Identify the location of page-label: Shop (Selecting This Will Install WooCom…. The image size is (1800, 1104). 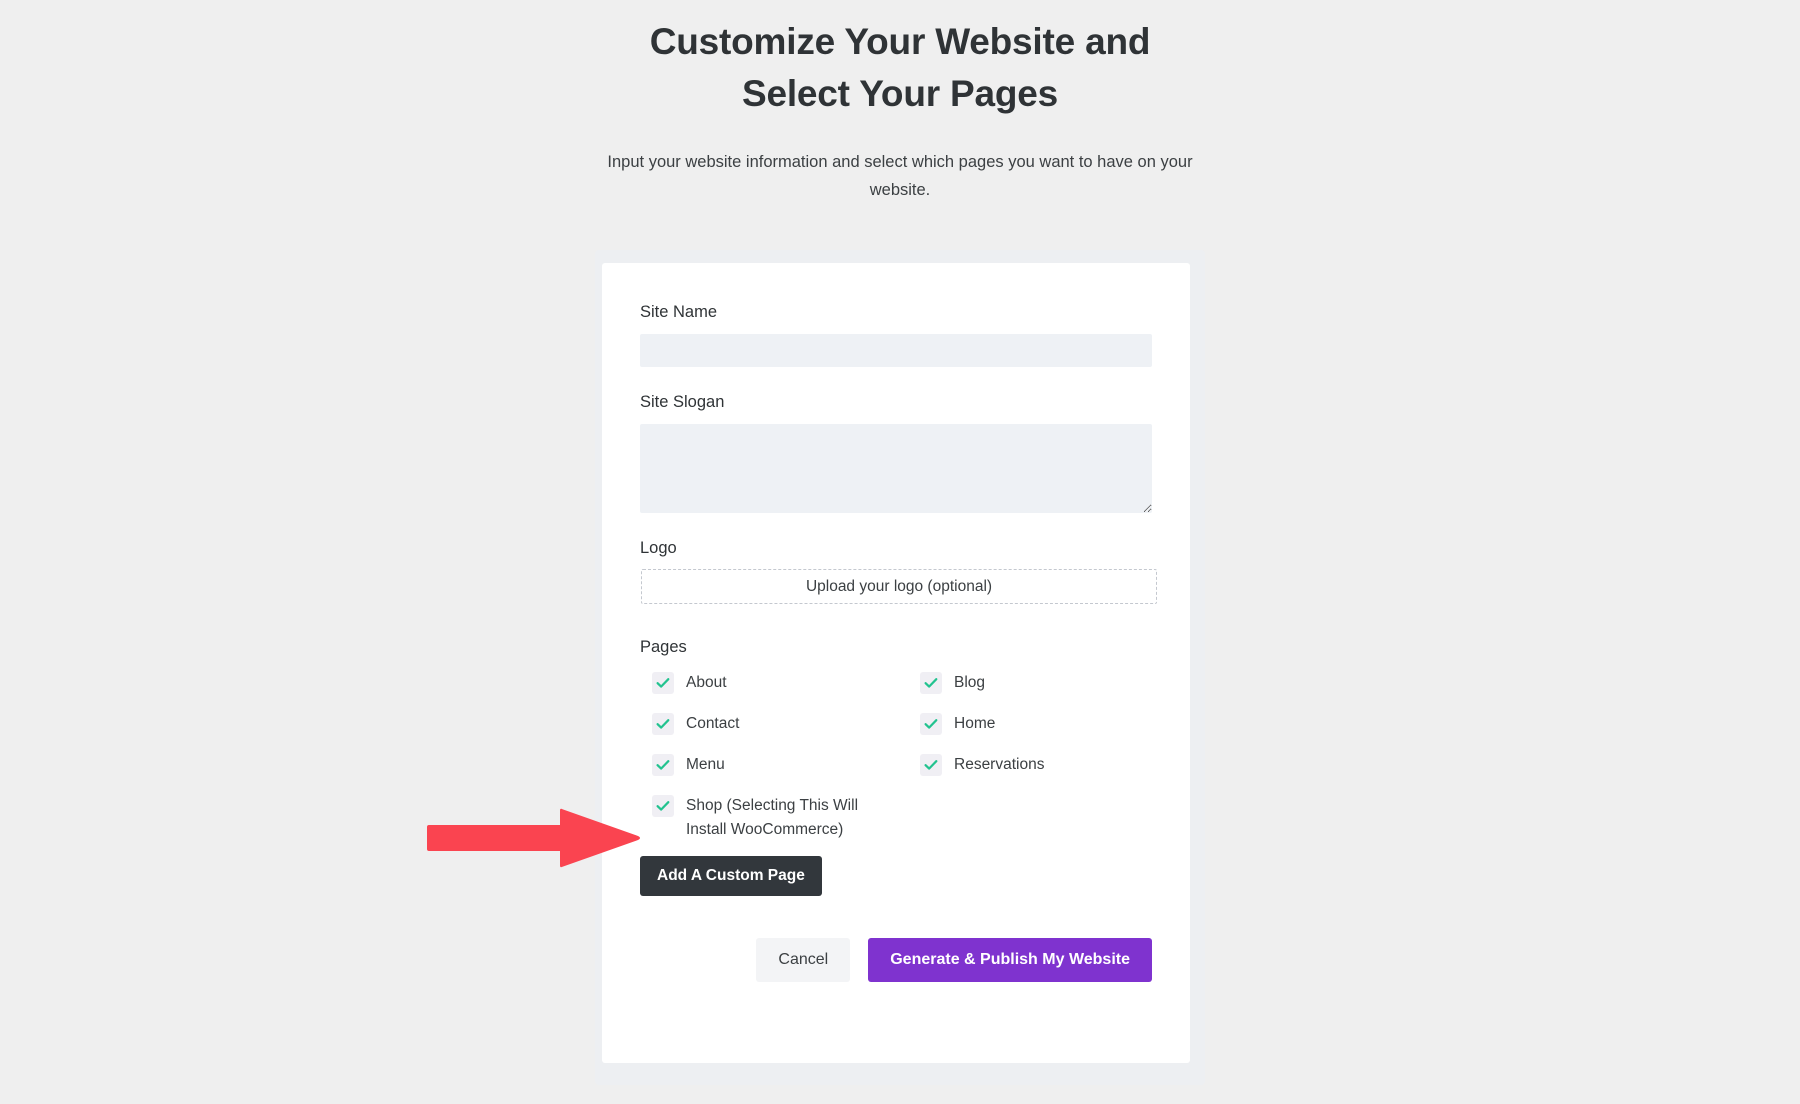
(772, 817).